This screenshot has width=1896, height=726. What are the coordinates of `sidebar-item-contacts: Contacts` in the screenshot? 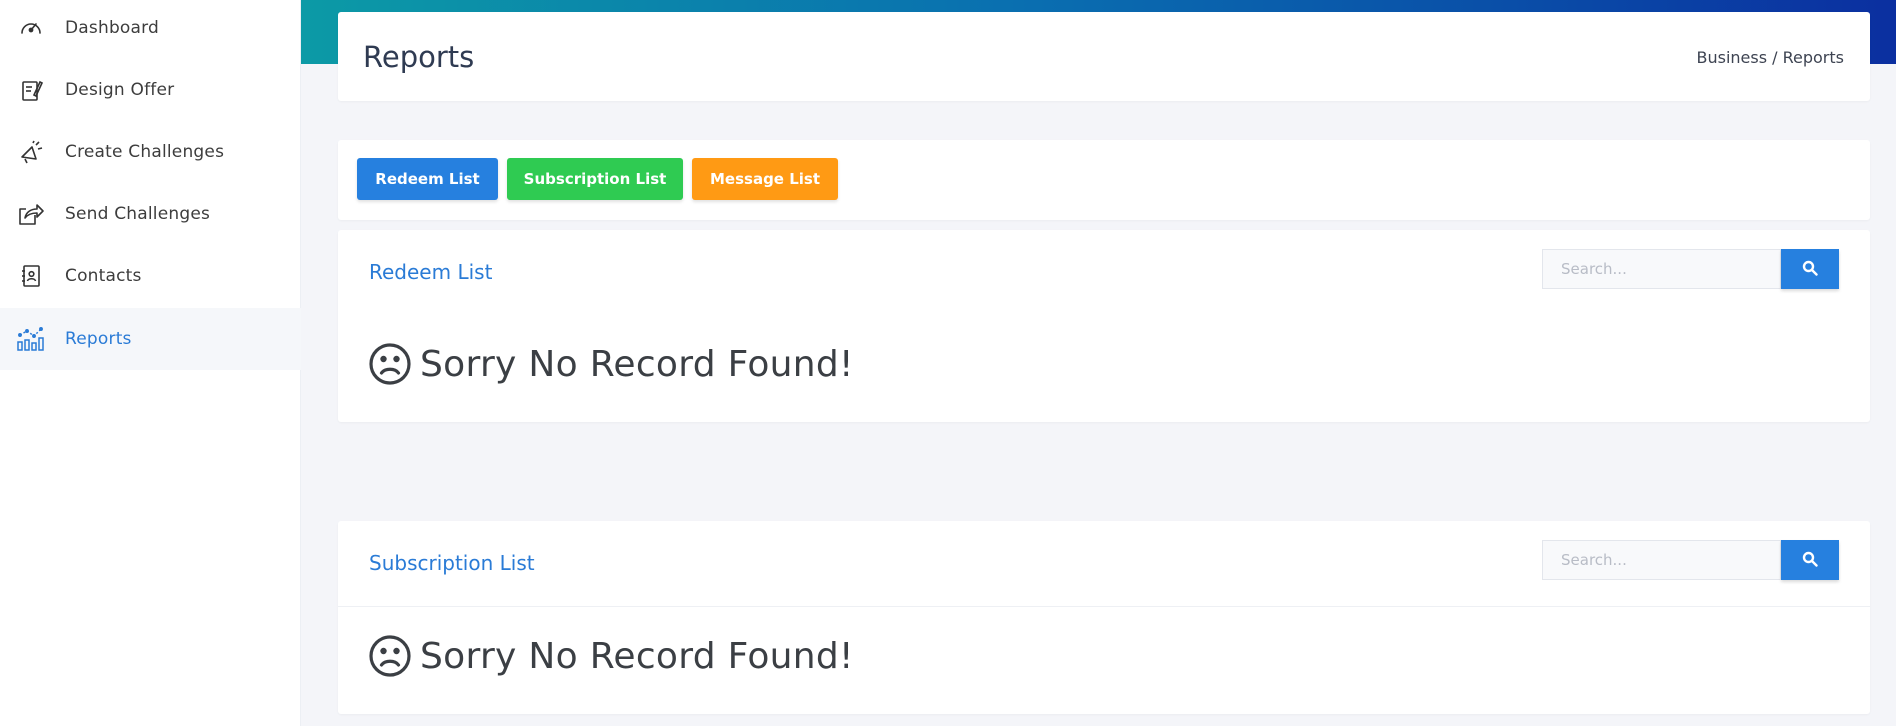 It's located at (150, 276).